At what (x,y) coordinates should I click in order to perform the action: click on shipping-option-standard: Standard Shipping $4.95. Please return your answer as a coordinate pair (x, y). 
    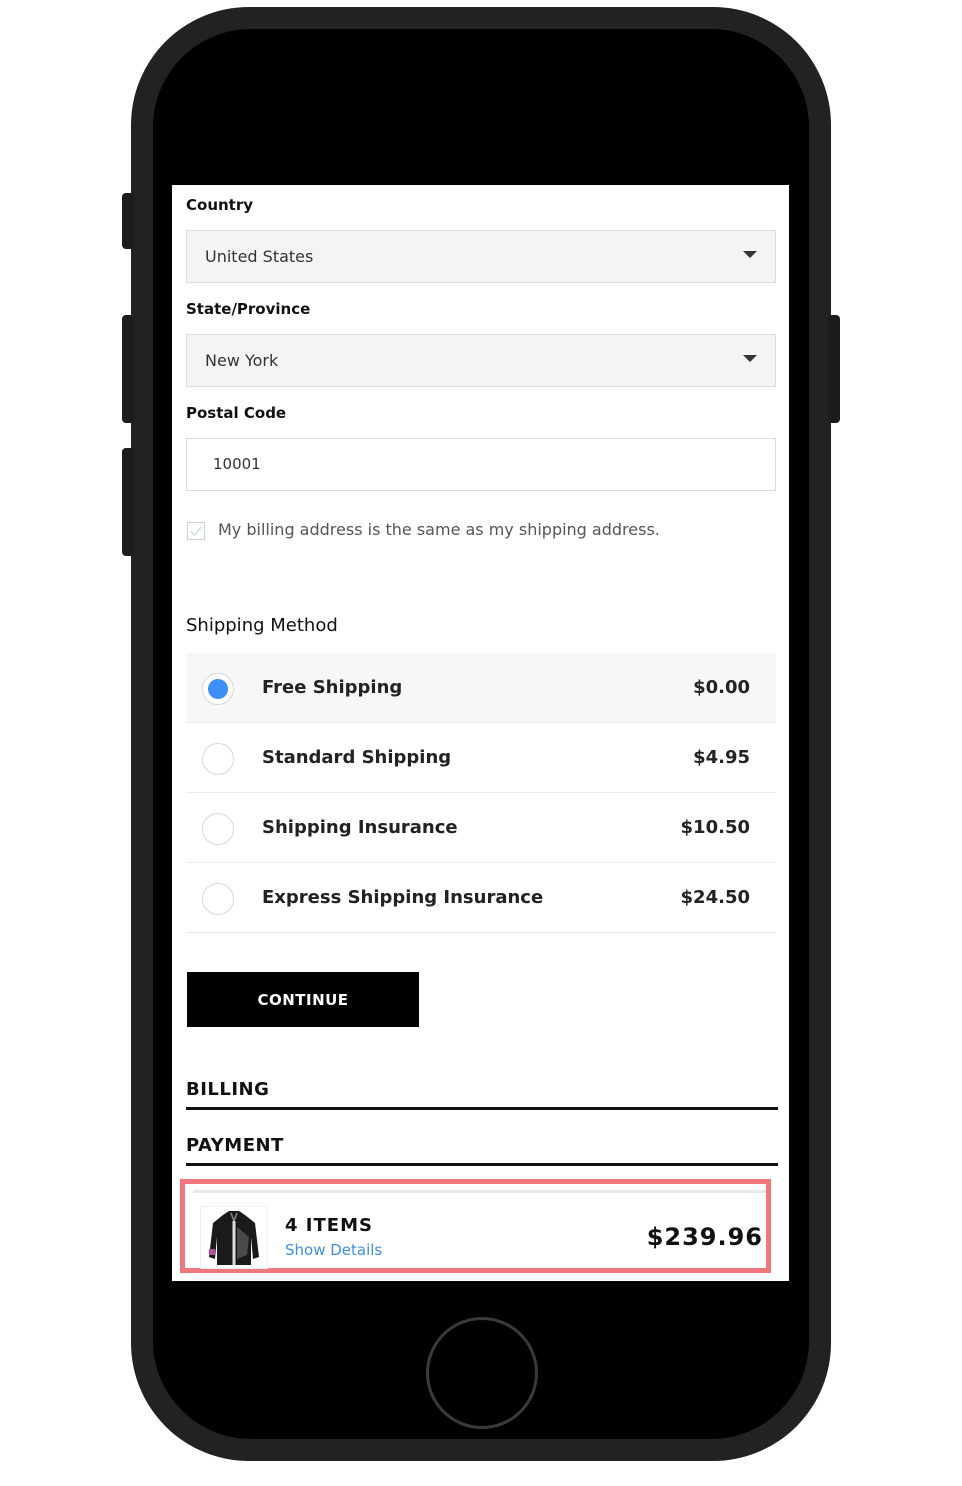
    Looking at the image, I should click on (481, 758).